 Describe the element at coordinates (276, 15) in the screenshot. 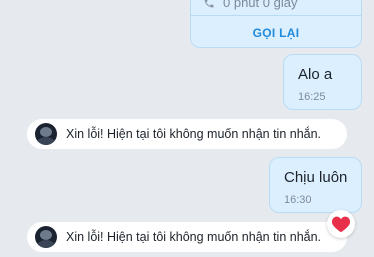

I see `divider` at that location.